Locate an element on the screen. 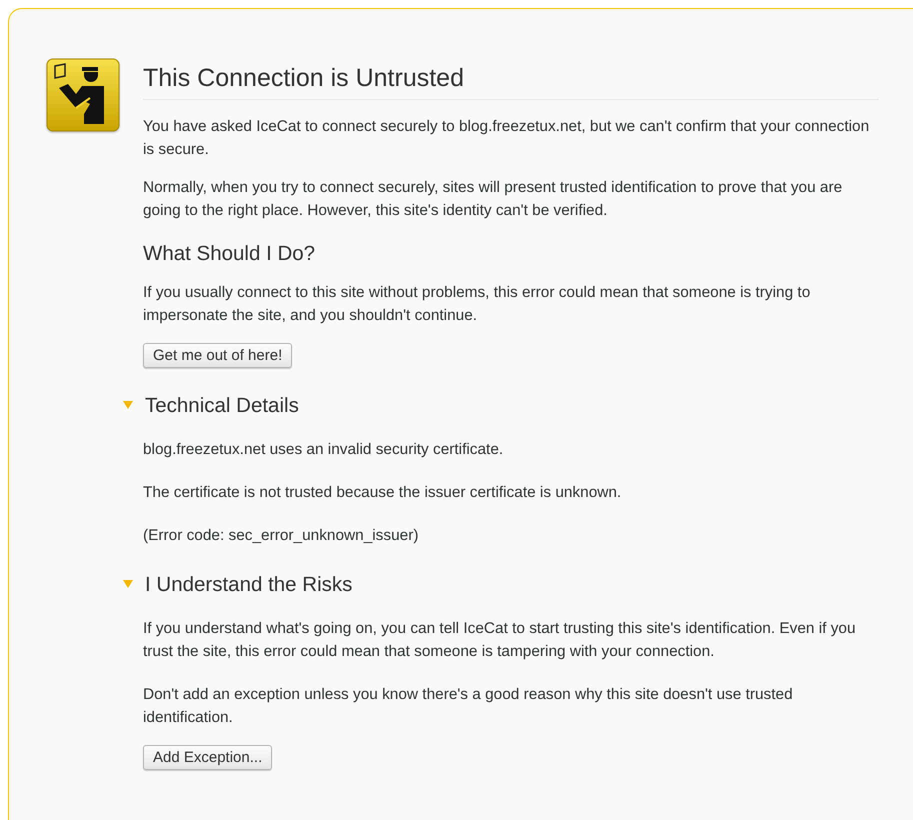 The width and height of the screenshot is (913, 820). paragraph: If you usually connect to this site without problems, this error could mean that someone is trying to impersonate the site, and you shouldn't continue. is located at coordinates (477, 304).